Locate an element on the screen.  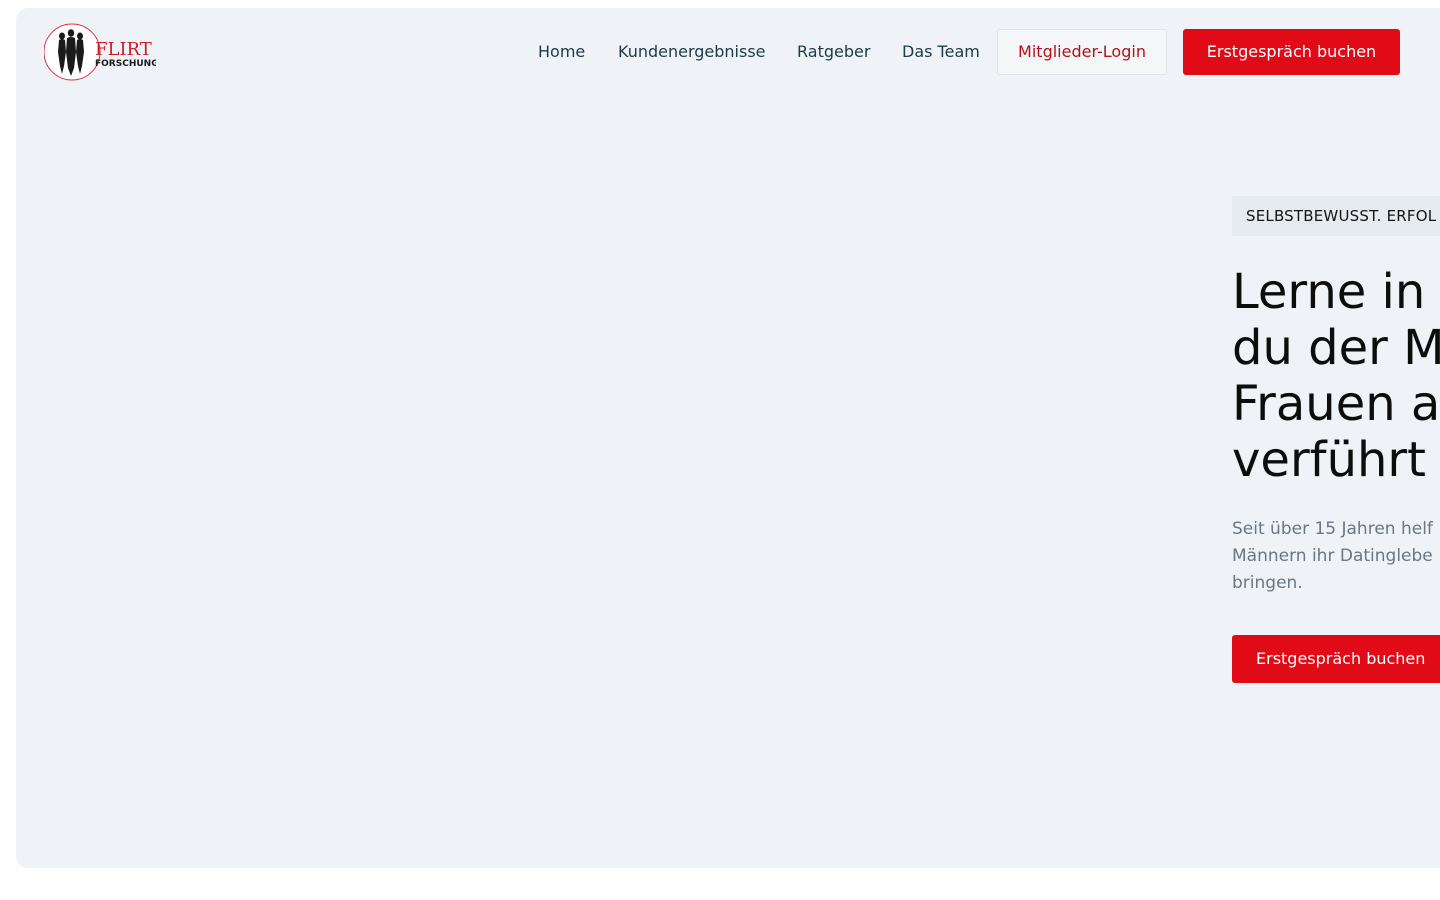
hero-eyebrow: SELBSTBEWUSST. ERFOL is located at coordinates (1336, 216).